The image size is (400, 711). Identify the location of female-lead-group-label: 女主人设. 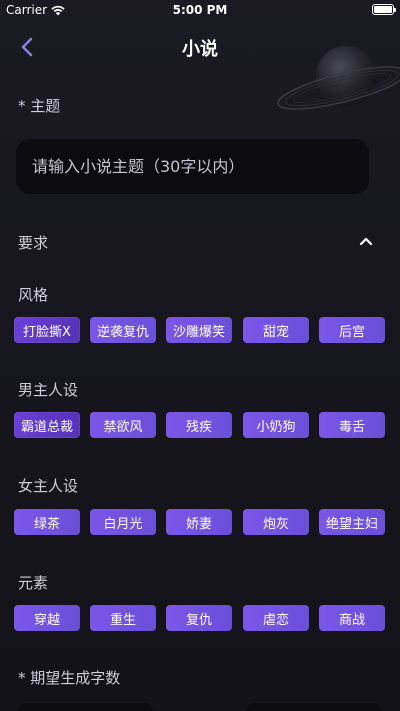
(48, 486).